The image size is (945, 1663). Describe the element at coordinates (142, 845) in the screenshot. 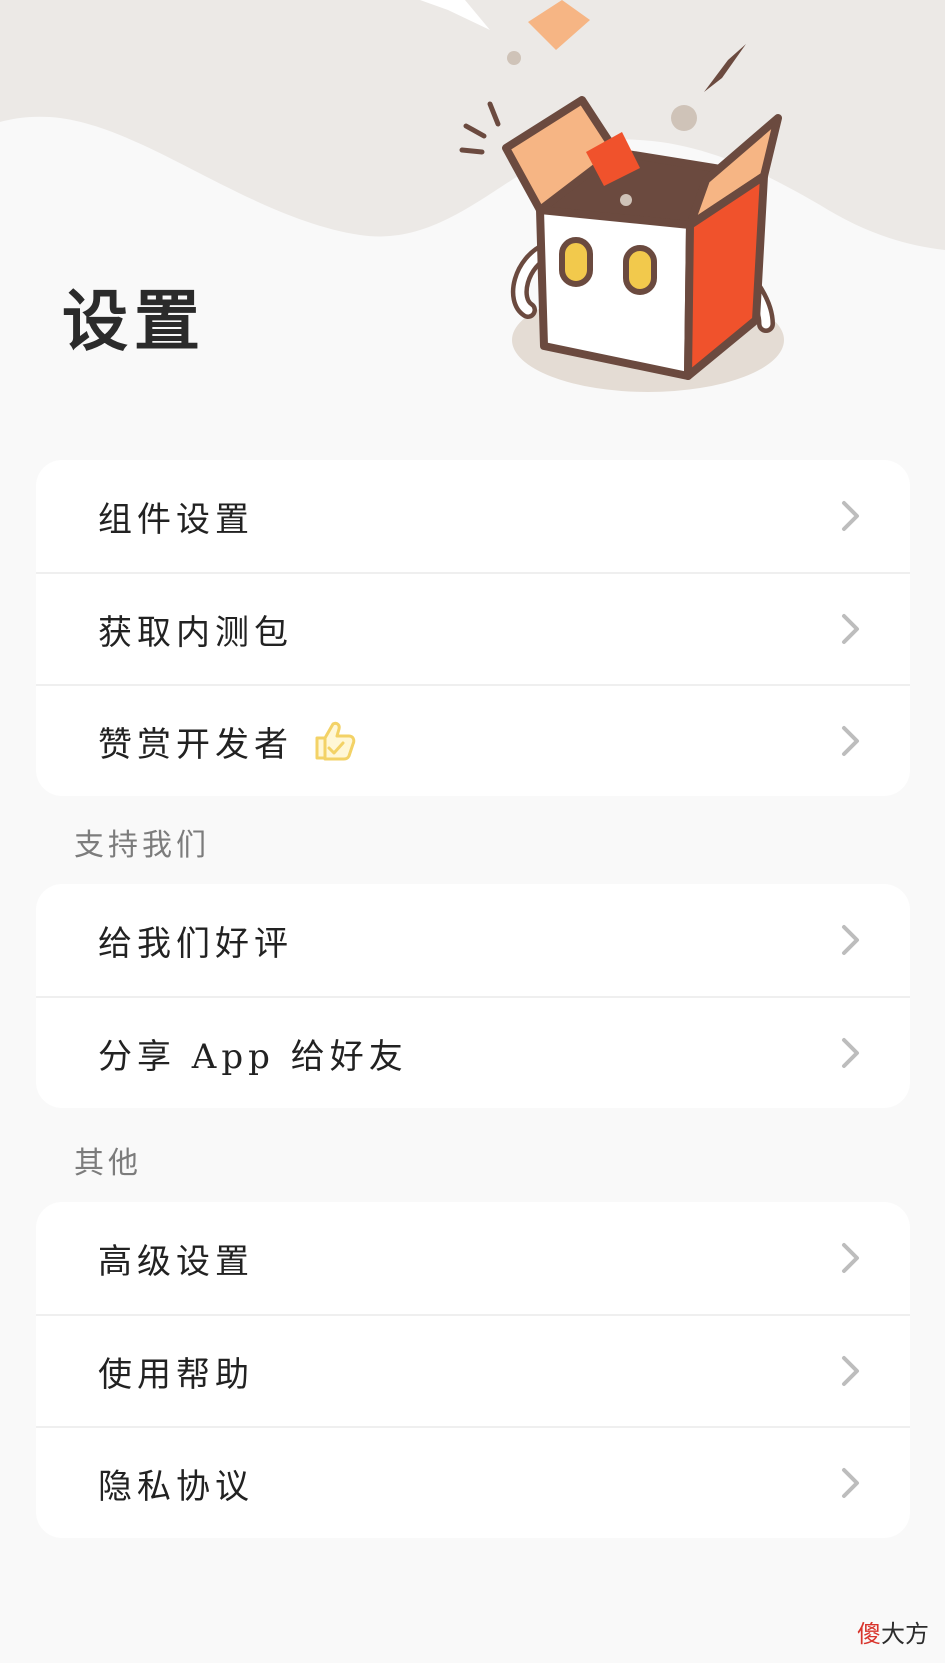

I see `section-label-support: 支持我们` at that location.